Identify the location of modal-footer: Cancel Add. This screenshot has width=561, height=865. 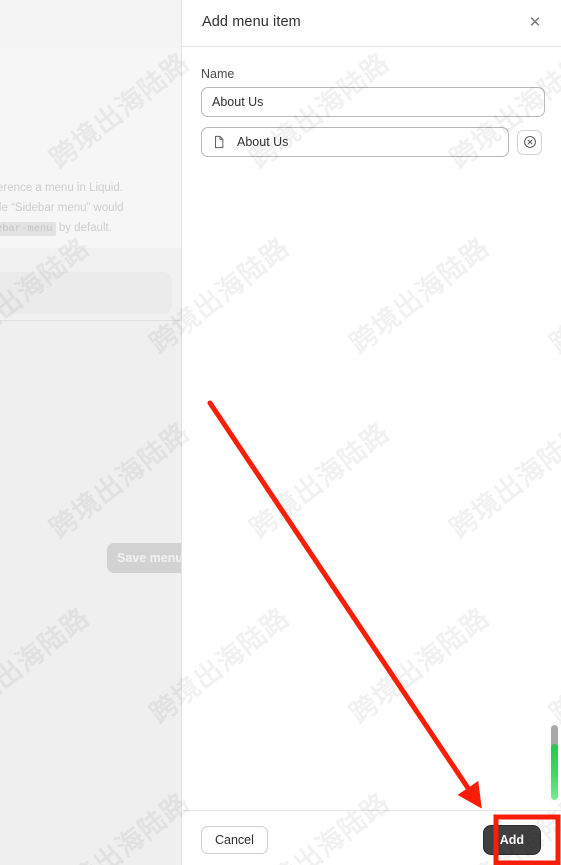
(371, 837).